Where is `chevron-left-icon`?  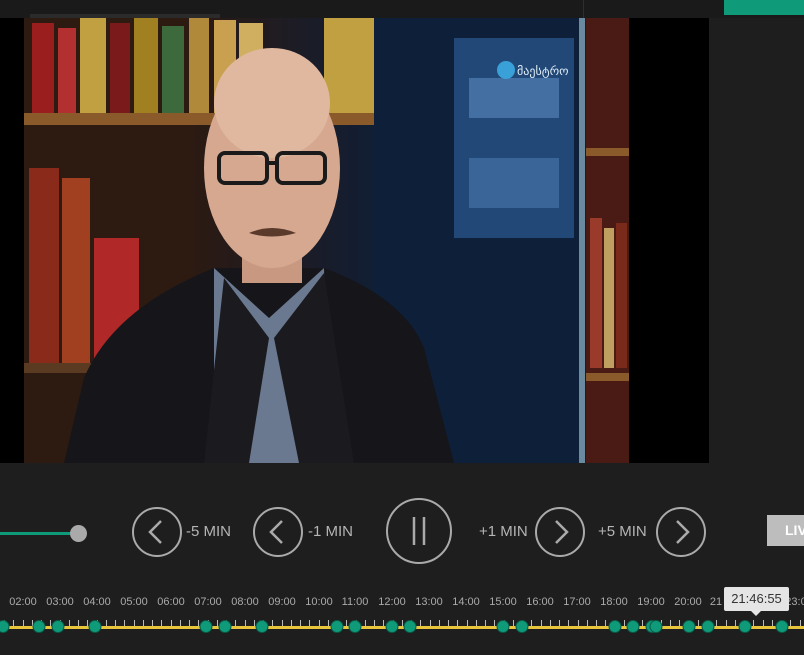 chevron-left-icon is located at coordinates (276, 532).